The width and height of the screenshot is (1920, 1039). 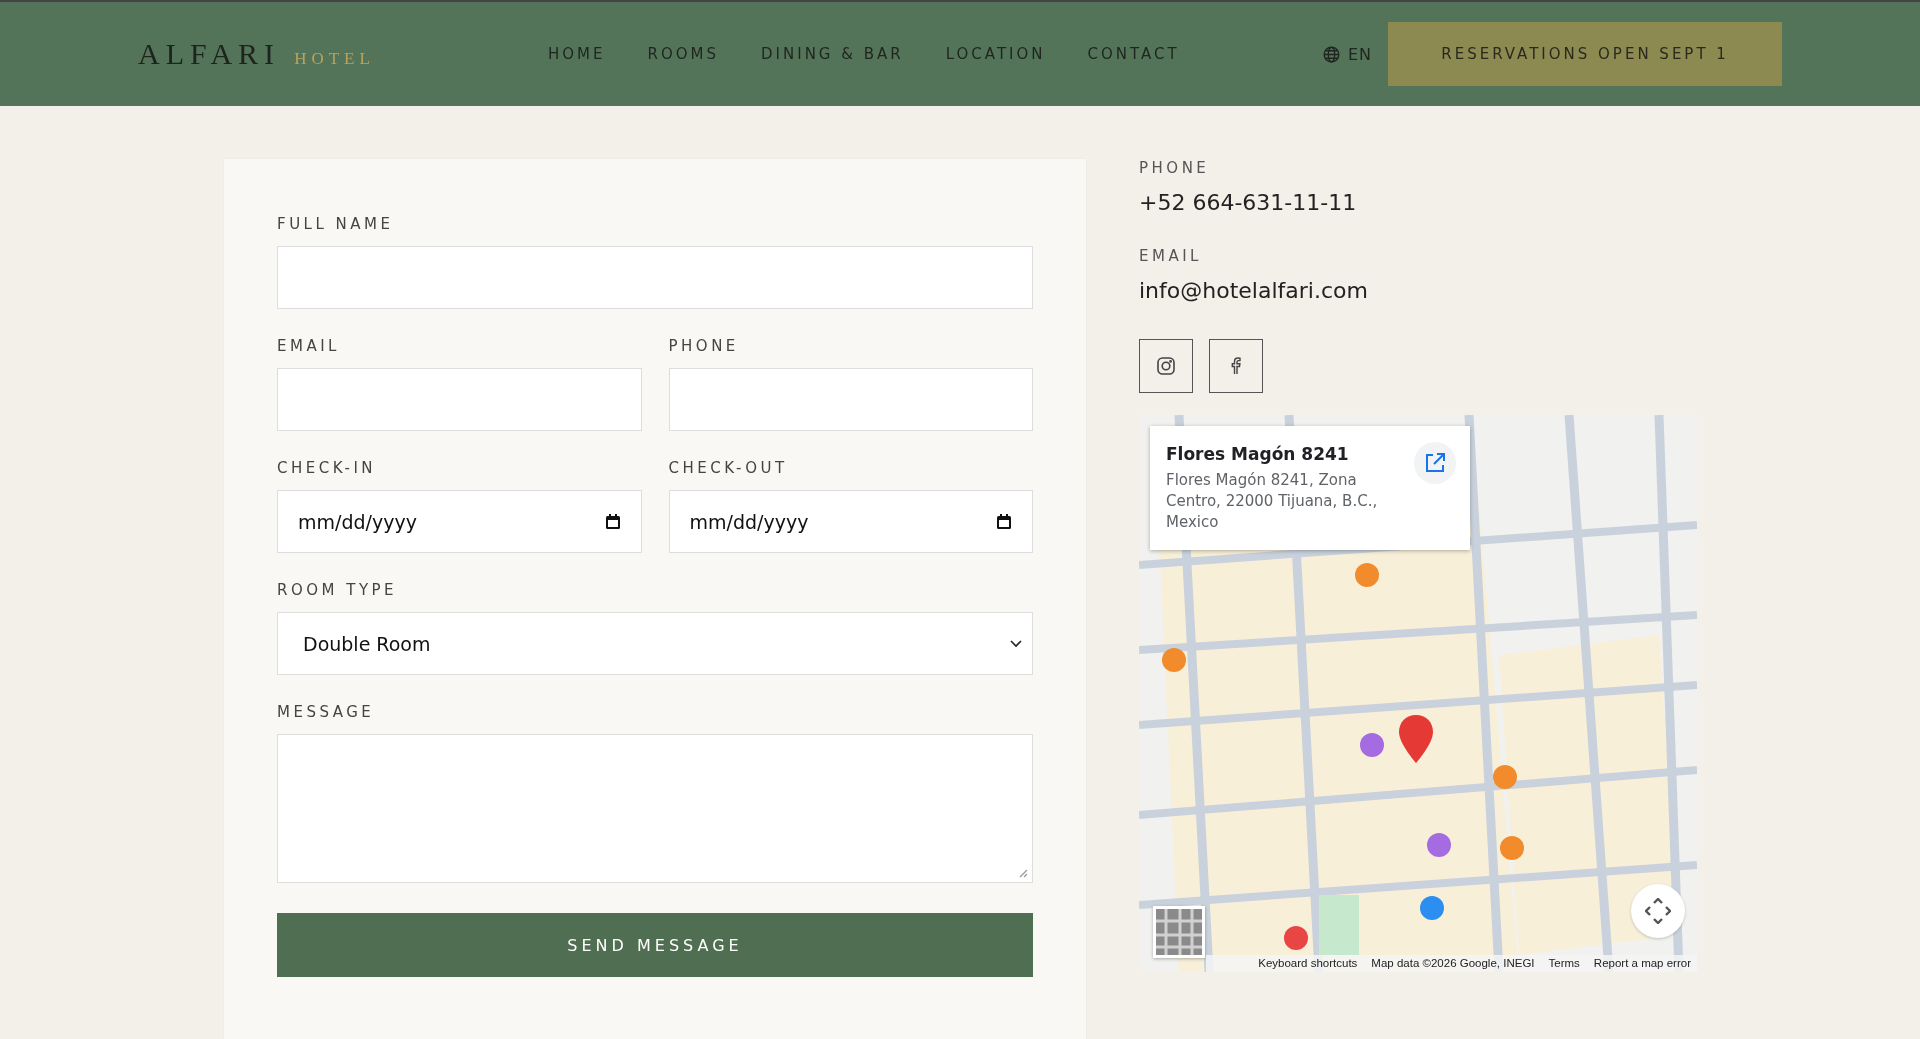 What do you see at coordinates (577, 54) in the screenshot?
I see `nav-link: HOME` at bounding box center [577, 54].